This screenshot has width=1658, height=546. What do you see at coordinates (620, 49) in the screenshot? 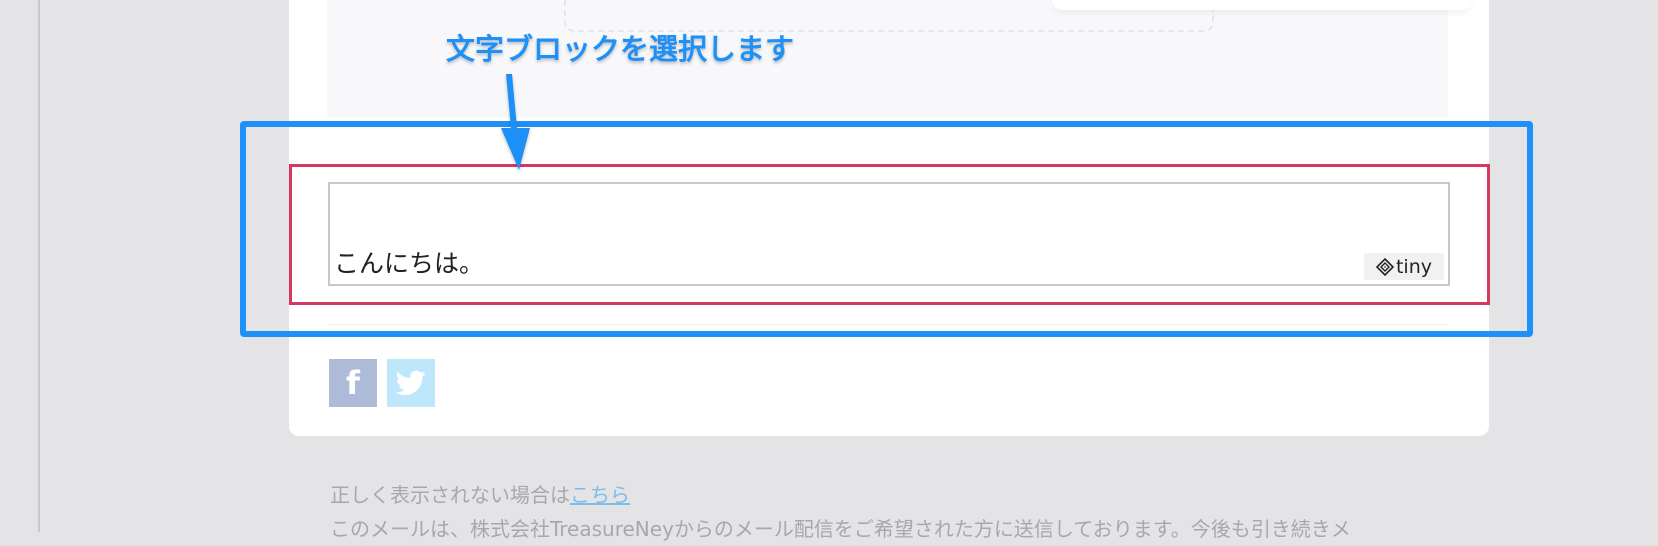
I see `annotation-label: 文字ブロックを選択します` at bounding box center [620, 49].